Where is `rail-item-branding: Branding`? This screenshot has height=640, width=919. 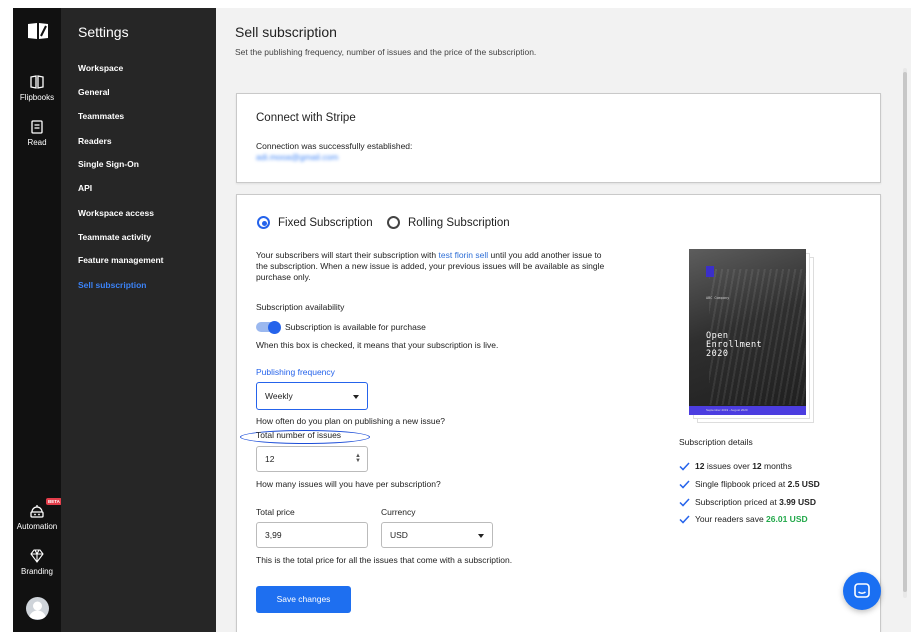 rail-item-branding: Branding is located at coordinates (37, 562).